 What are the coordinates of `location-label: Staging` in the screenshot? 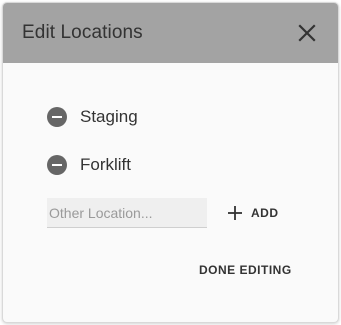 It's located at (109, 116).